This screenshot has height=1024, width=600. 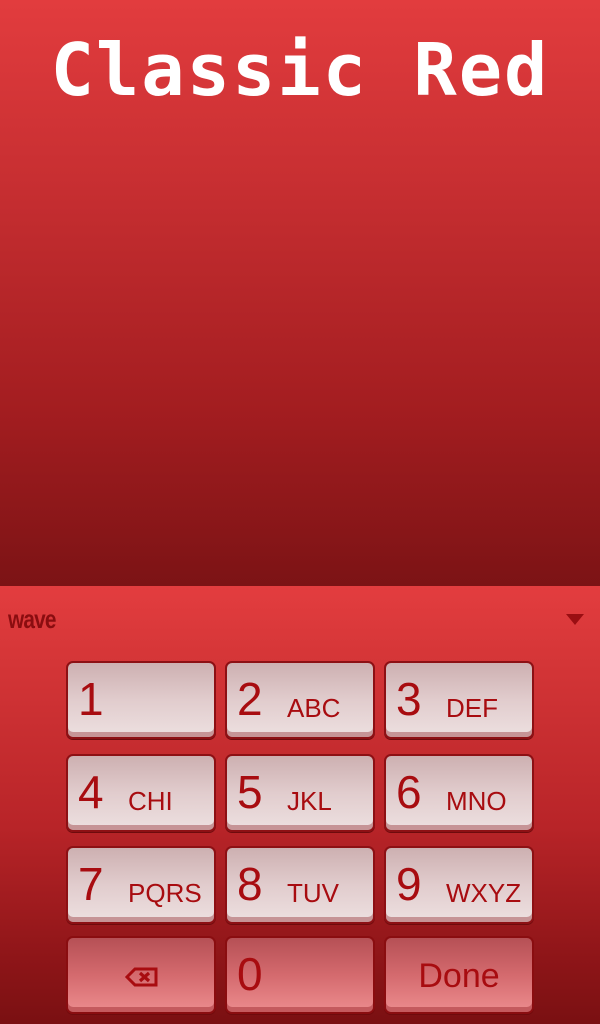 What do you see at coordinates (476, 801) in the screenshot?
I see `key-letters: MNO` at bounding box center [476, 801].